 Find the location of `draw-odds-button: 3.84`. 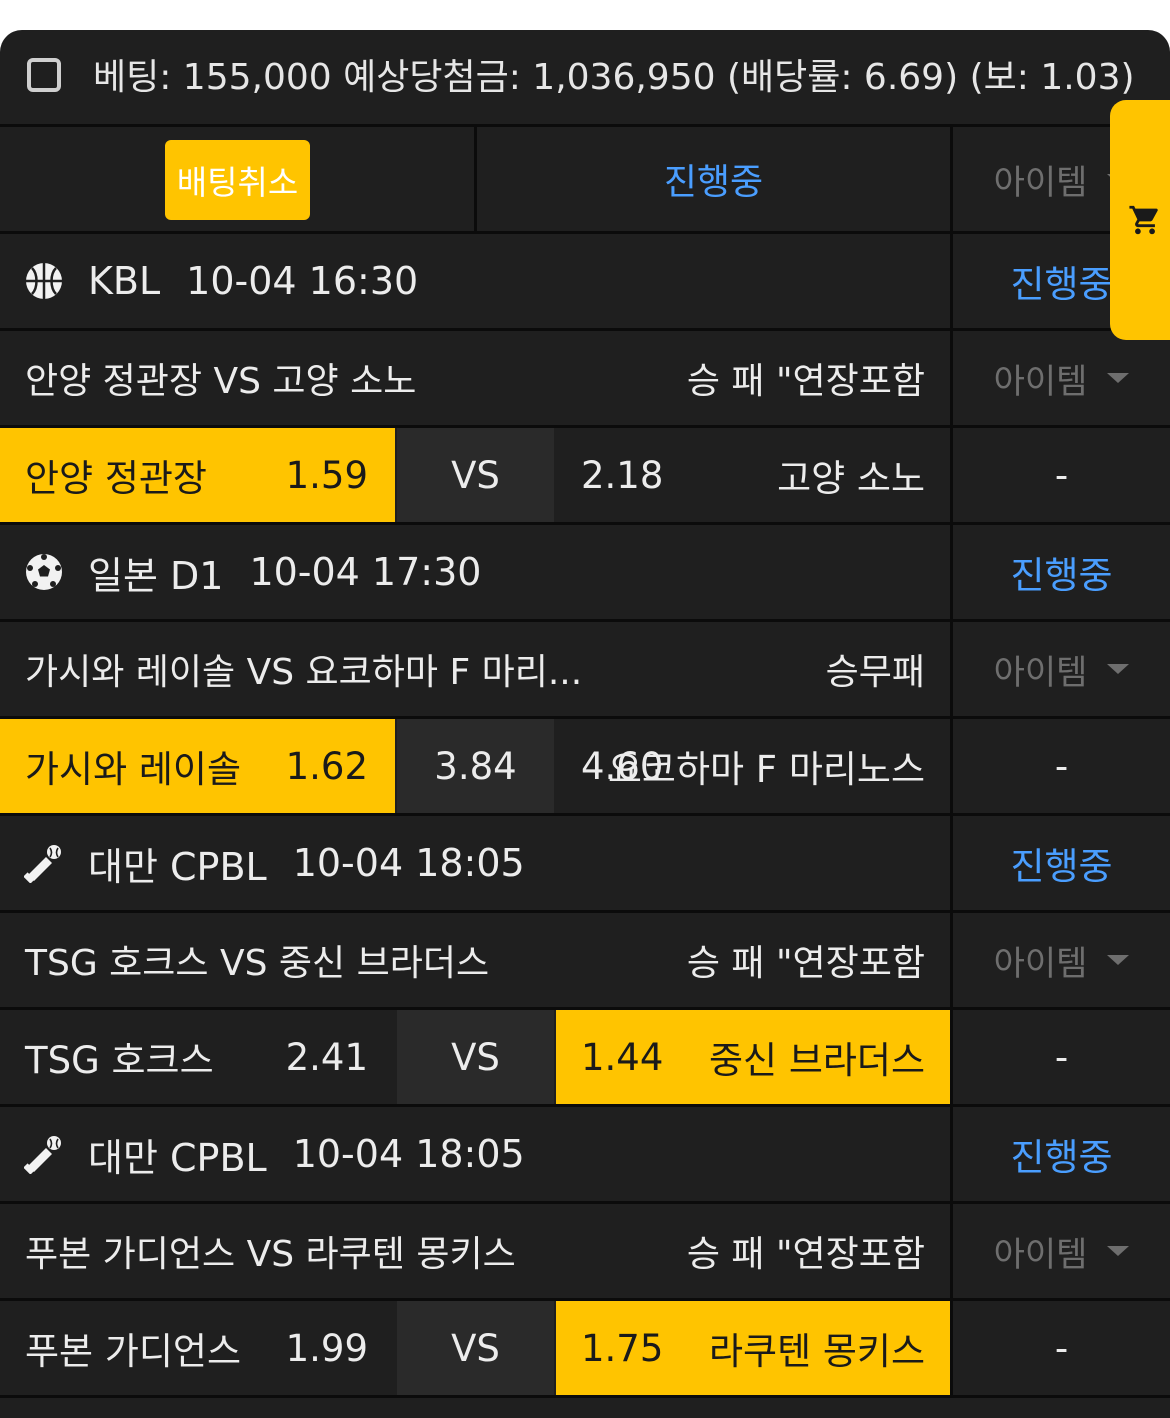

draw-odds-button: 3.84 is located at coordinates (475, 766).